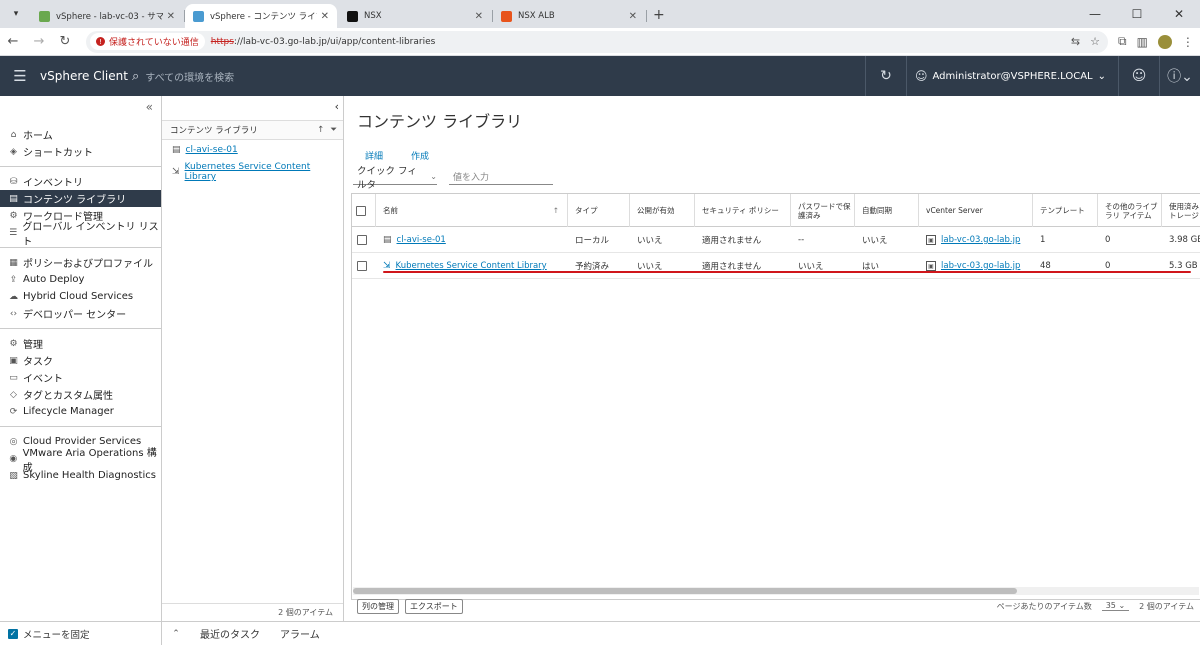 This screenshot has width=1200, height=645. Describe the element at coordinates (337, 106) in the screenshot. I see `collapse-tree-icon: ‹` at that location.